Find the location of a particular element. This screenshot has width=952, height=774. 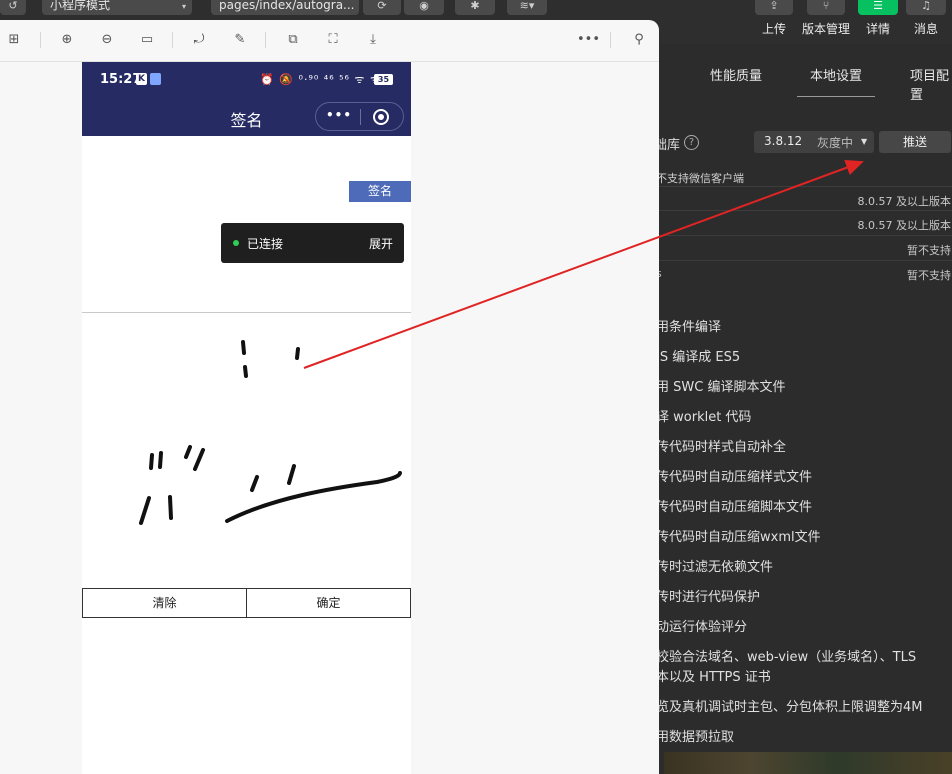

capsule-divider is located at coordinates (360, 117).